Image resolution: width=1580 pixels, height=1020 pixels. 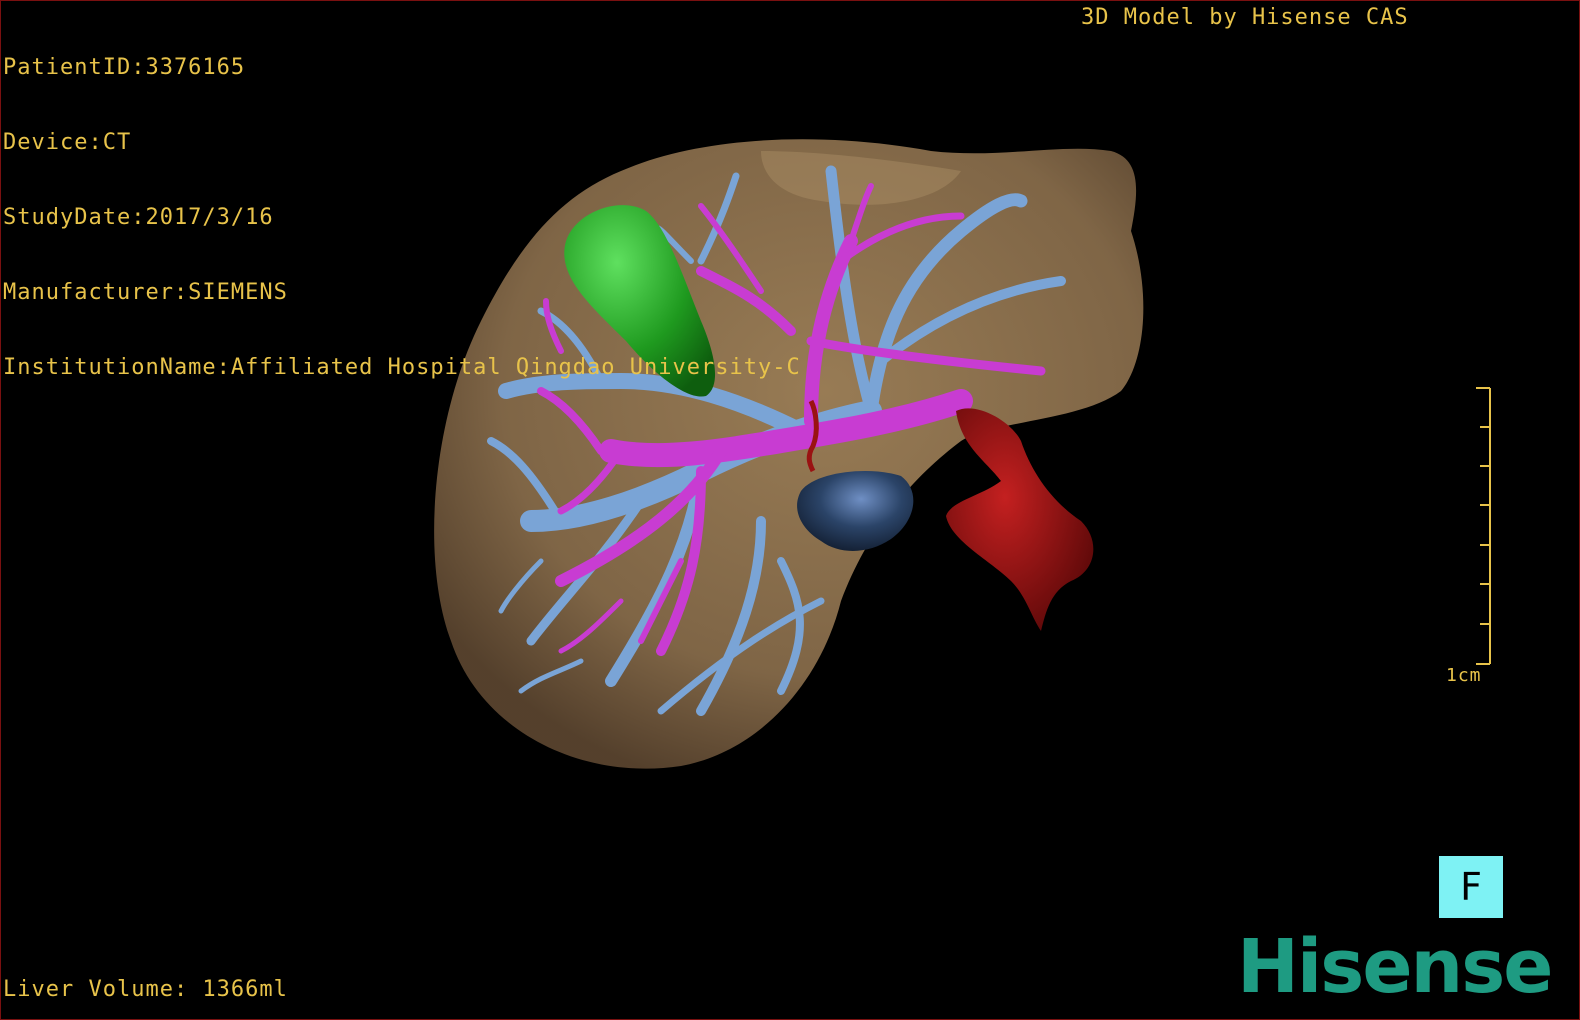 What do you see at coordinates (1395, 967) in the screenshot?
I see `hisense-logo: Hisense` at bounding box center [1395, 967].